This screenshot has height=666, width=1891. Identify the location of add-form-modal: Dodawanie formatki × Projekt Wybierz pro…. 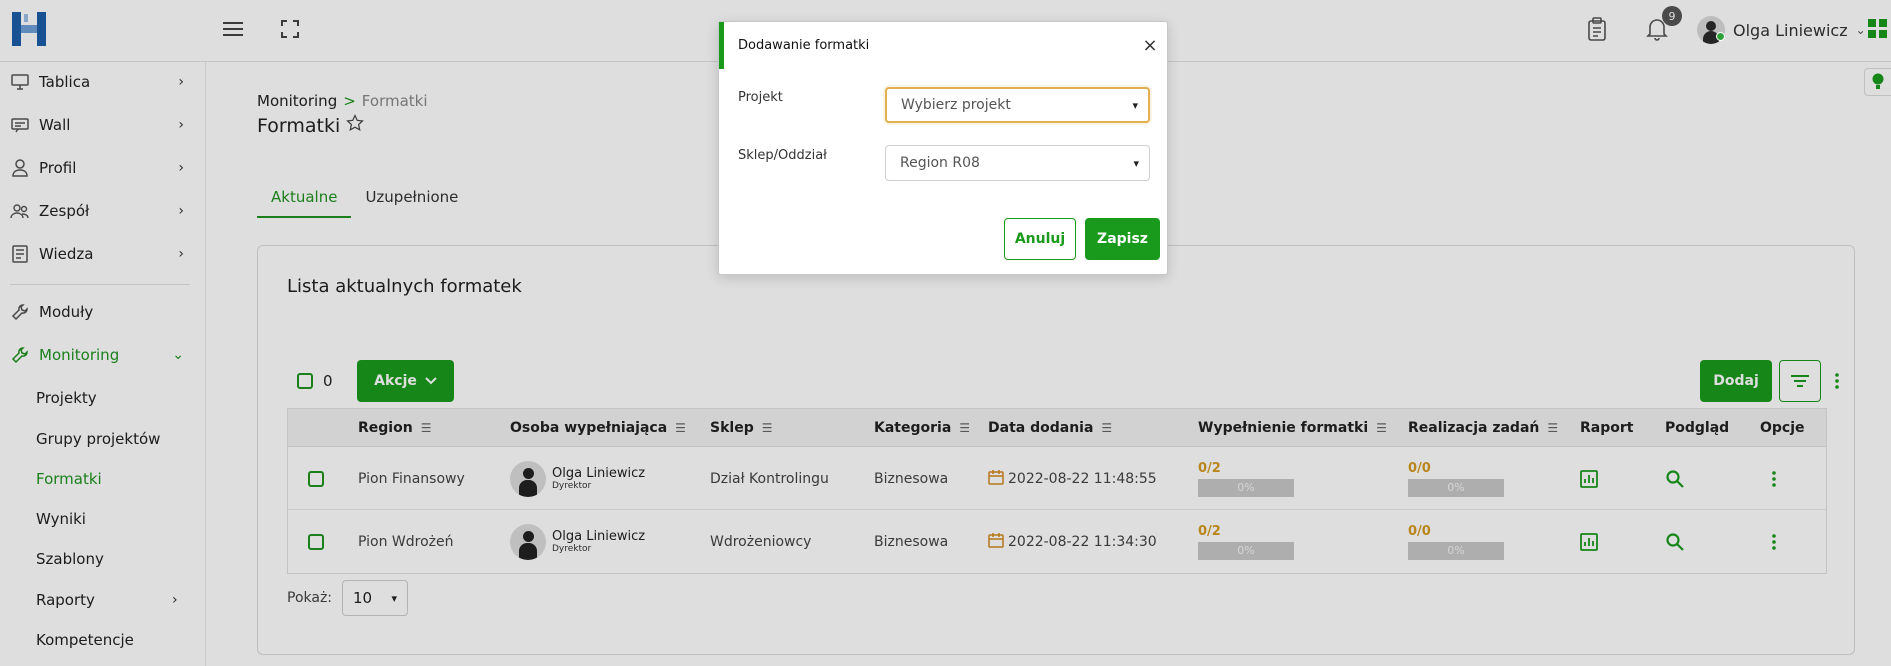
(943, 148).